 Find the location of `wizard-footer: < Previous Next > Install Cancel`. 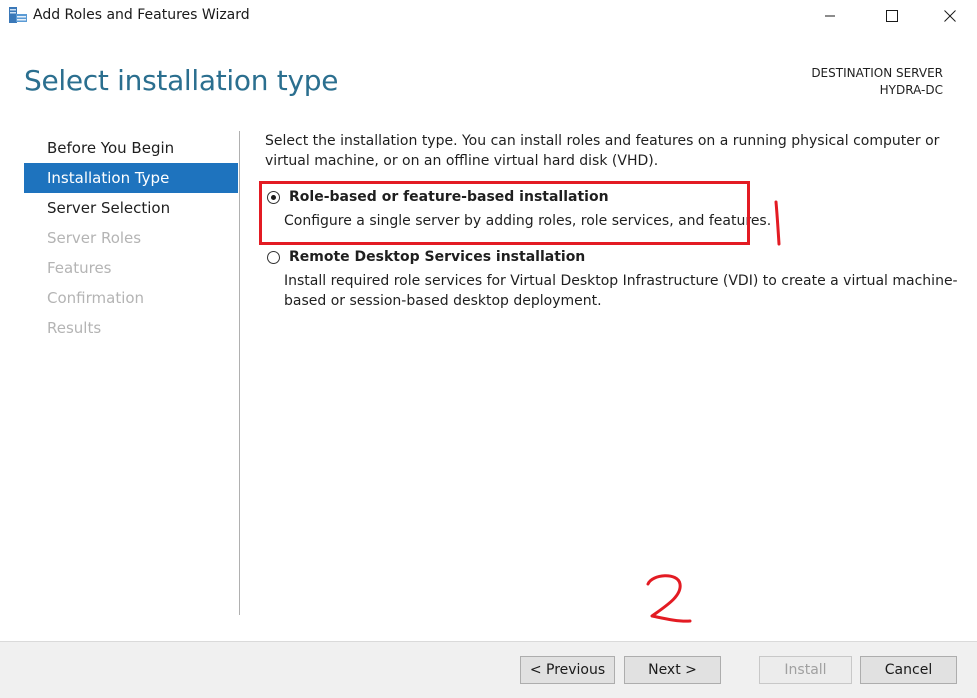

wizard-footer: < Previous Next > Install Cancel is located at coordinates (488, 669).